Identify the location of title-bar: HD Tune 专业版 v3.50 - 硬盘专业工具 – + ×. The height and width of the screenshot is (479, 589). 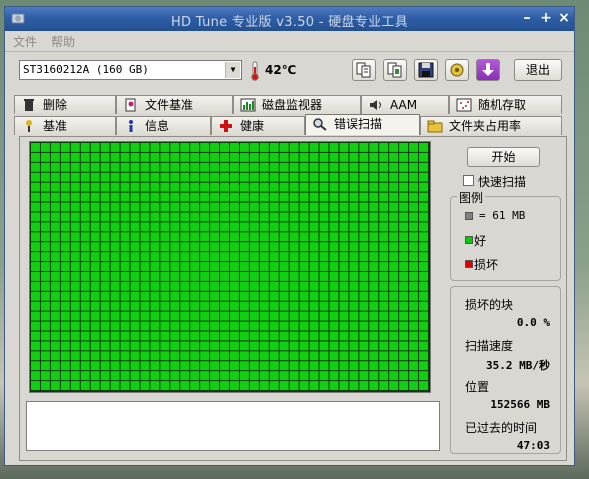
(289, 19).